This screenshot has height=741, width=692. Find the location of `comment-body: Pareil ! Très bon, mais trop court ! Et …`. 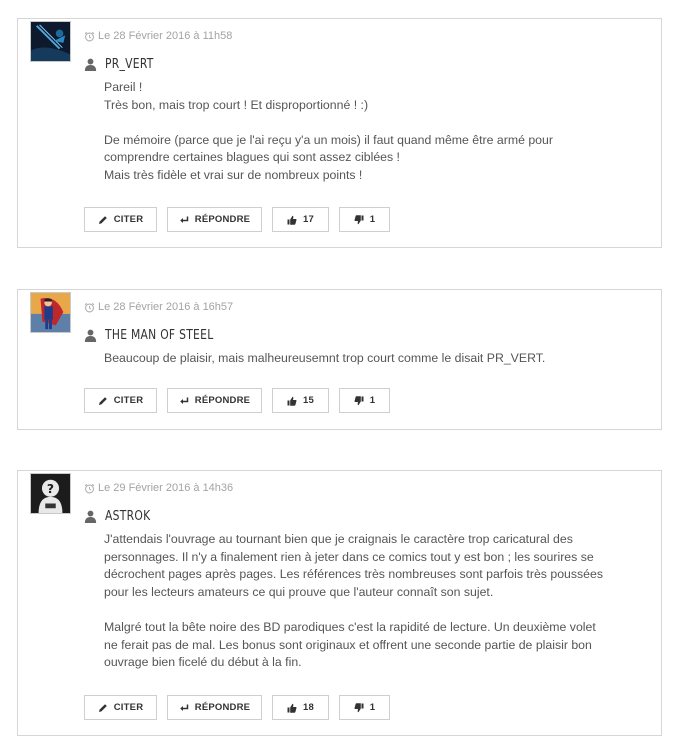

comment-body: Pareil ! Très bon, mais trop court ! Et … is located at coordinates (372, 132).